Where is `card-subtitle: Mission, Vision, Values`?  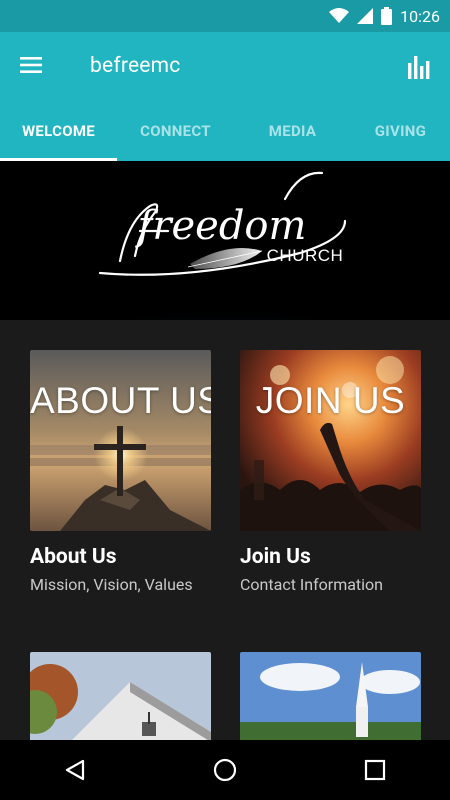 card-subtitle: Mission, Vision, Values is located at coordinates (111, 584).